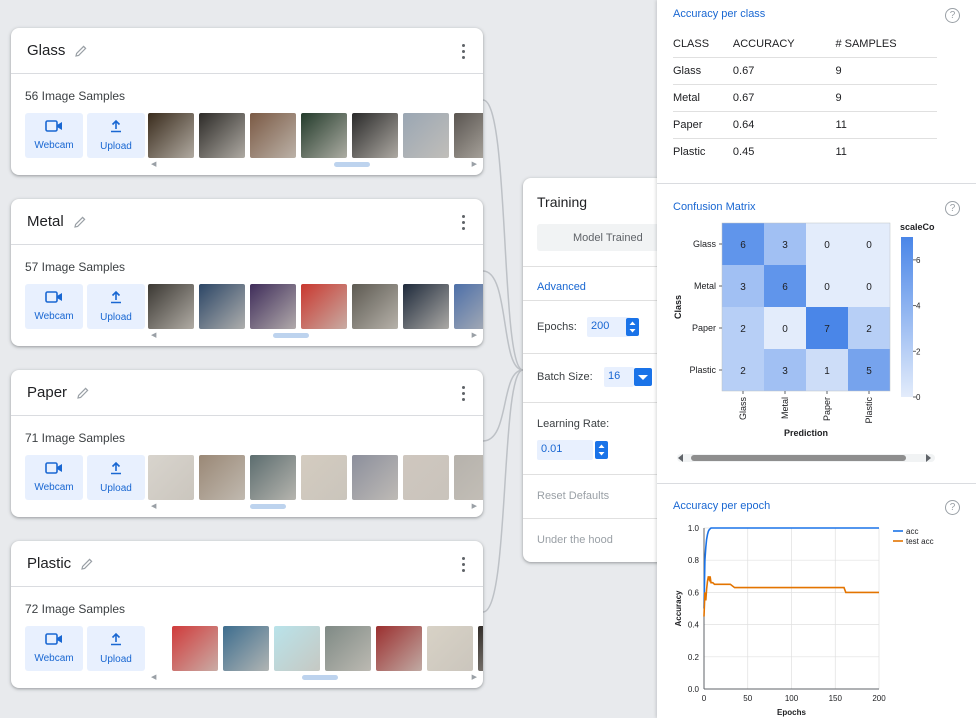  I want to click on table-cell: 9, so click(886, 70).